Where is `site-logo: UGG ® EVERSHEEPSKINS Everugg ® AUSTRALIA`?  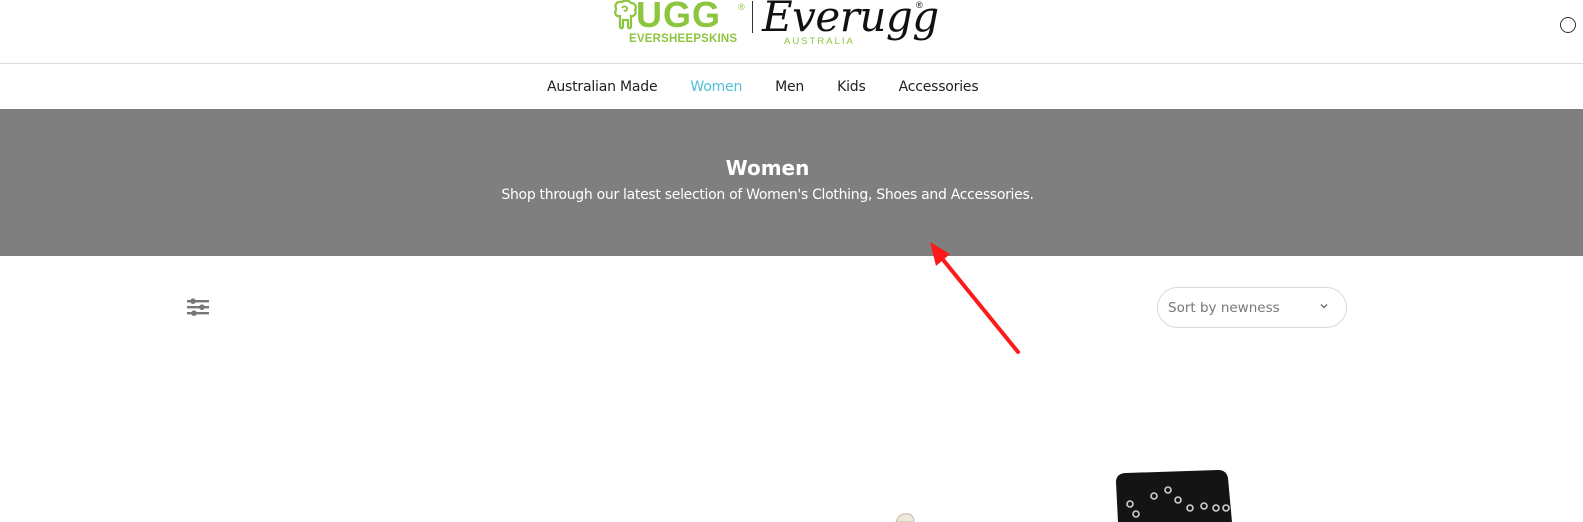
site-logo: UGG ® EVERSHEEPSKINS Everugg ® AUSTRALIA is located at coordinates (775, 24).